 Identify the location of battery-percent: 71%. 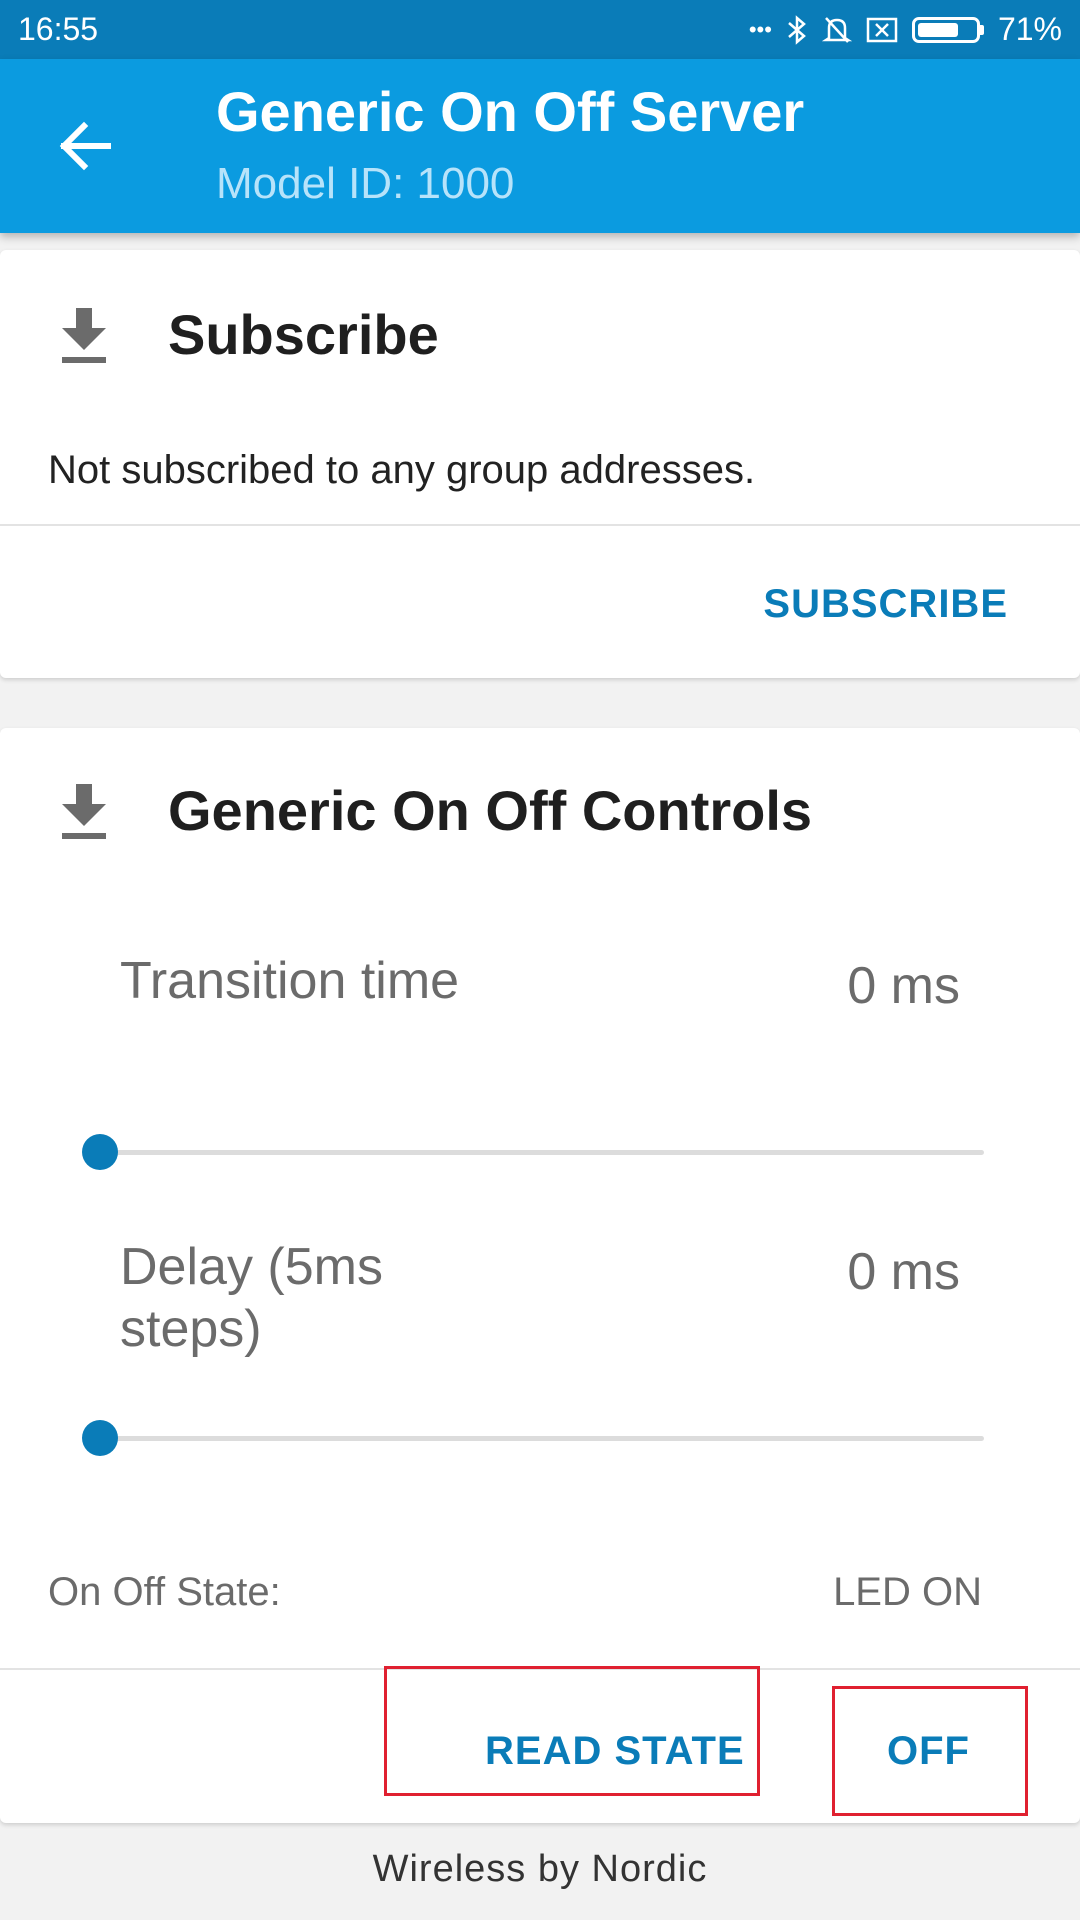
(1029, 29).